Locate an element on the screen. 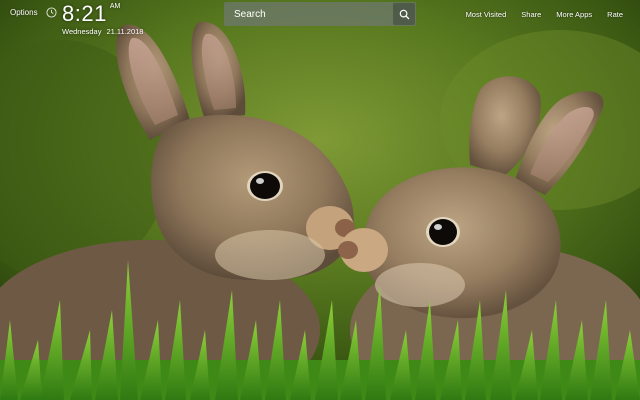  clock-time: 8:21 is located at coordinates (84, 13).